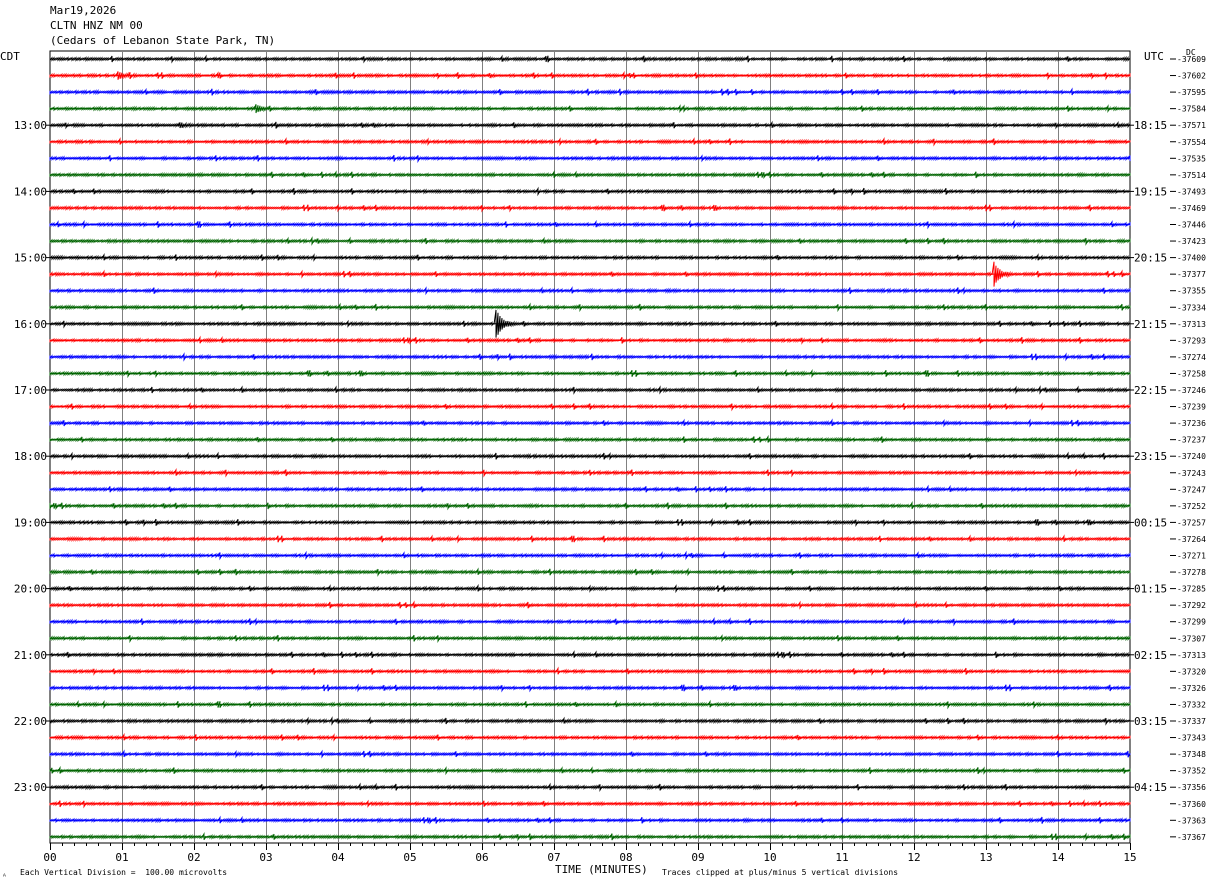 Image resolution: width=1210 pixels, height=886 pixels. I want to click on cdt-hour-label: 23:00, so click(30, 787).